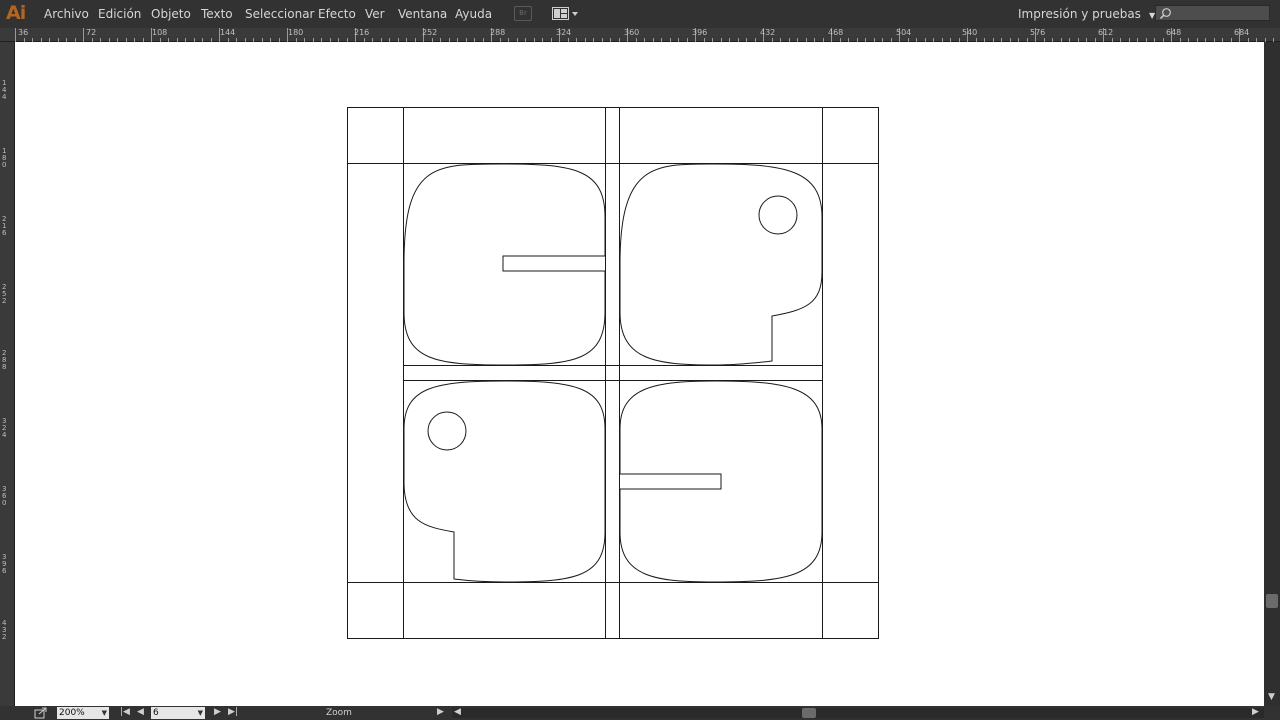 The height and width of the screenshot is (720, 1280). Describe the element at coordinates (858, 712) in the screenshot. I see `horizontal-scrollbar: ◀ ▶` at that location.